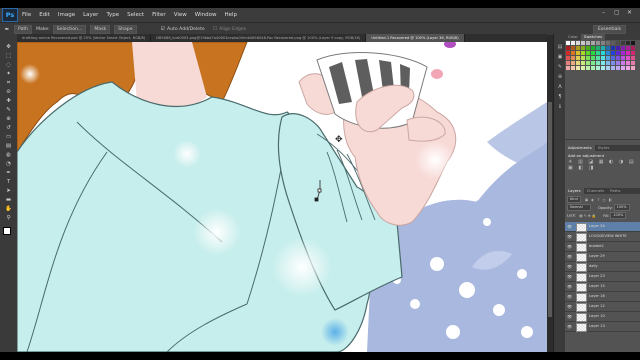  Describe the element at coordinates (587, 216) in the screenshot. I see `lock-icons: ▦ ✎ ✥ 🔒` at that location.